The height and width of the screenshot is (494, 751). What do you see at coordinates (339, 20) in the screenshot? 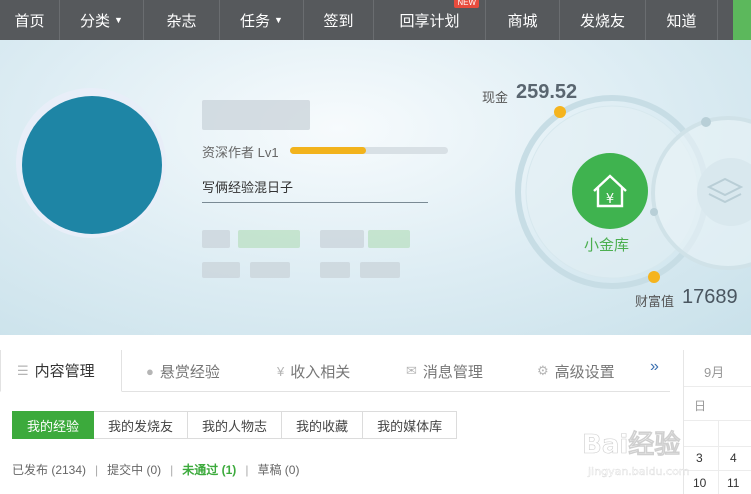
I see `nav-checkin: 签到` at bounding box center [339, 20].